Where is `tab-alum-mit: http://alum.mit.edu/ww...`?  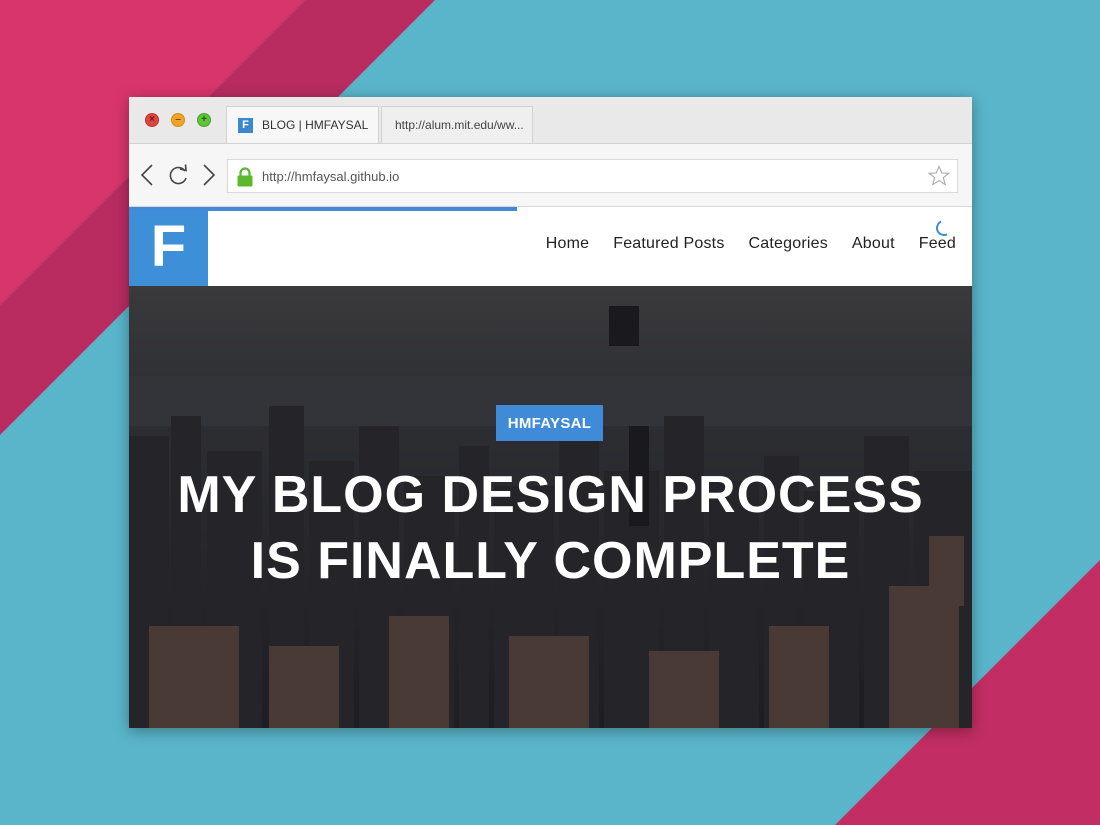 tab-alum-mit: http://alum.mit.edu/ww... is located at coordinates (457, 124).